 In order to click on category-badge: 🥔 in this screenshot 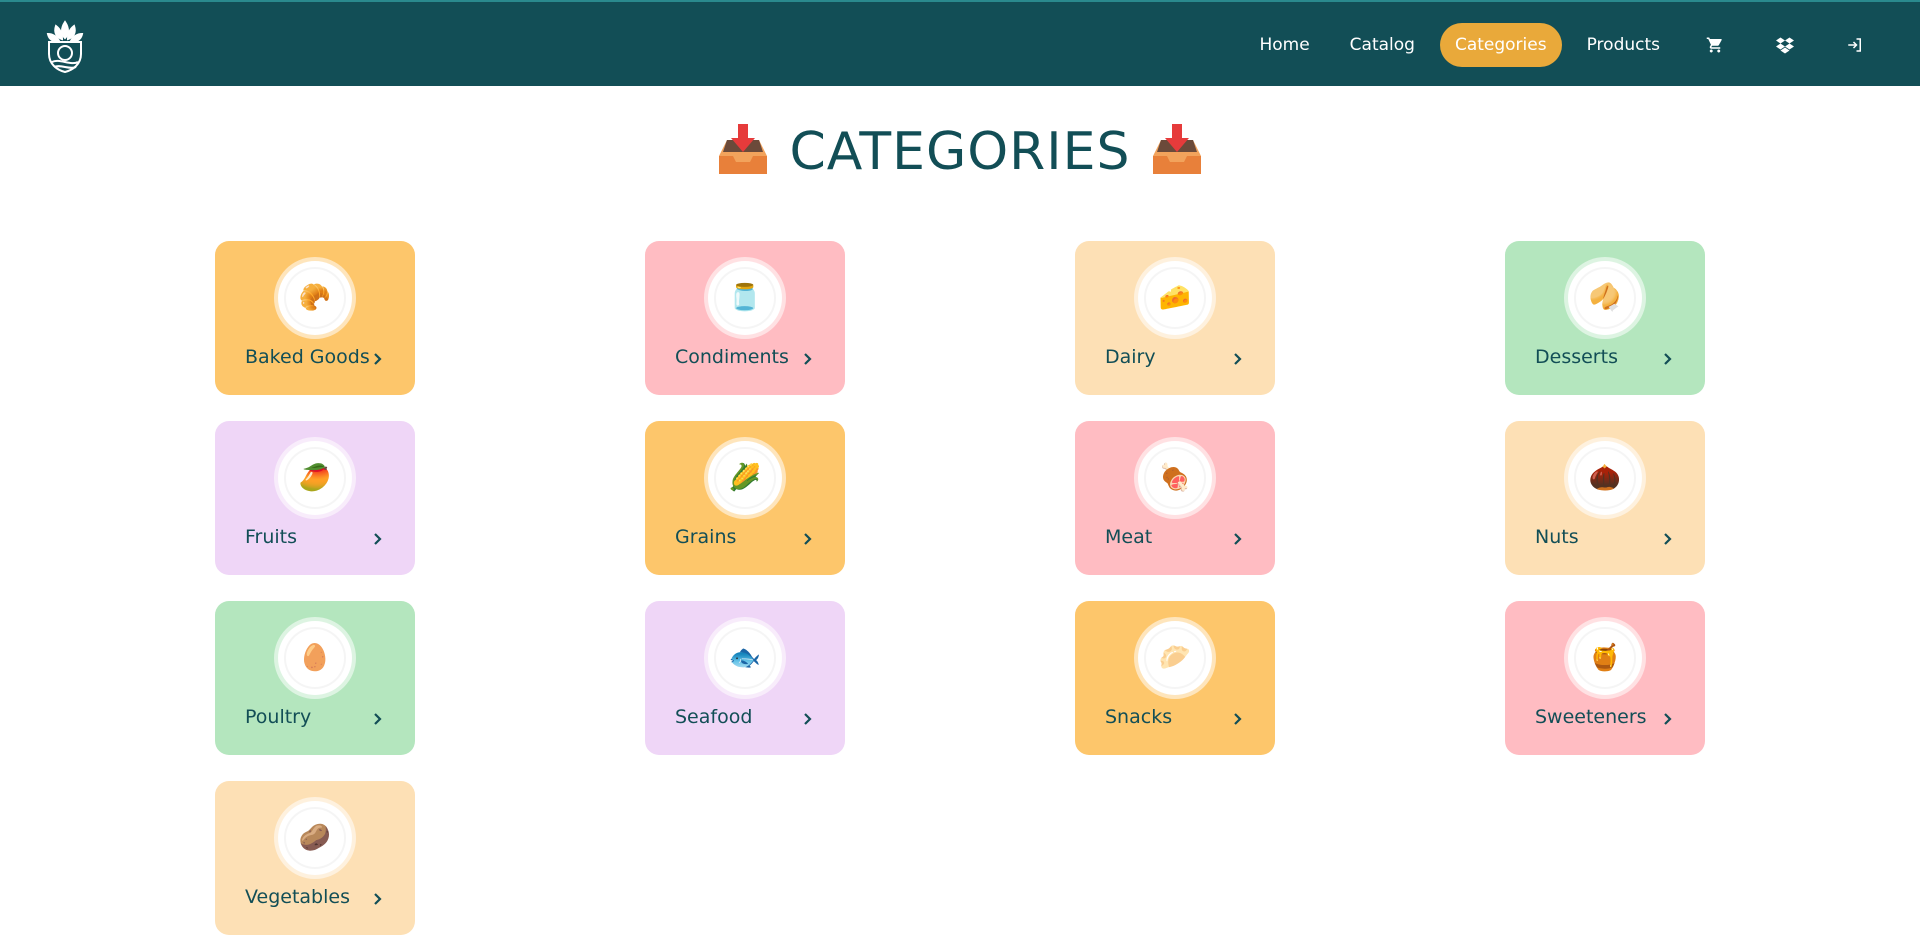, I will do `click(315, 838)`.